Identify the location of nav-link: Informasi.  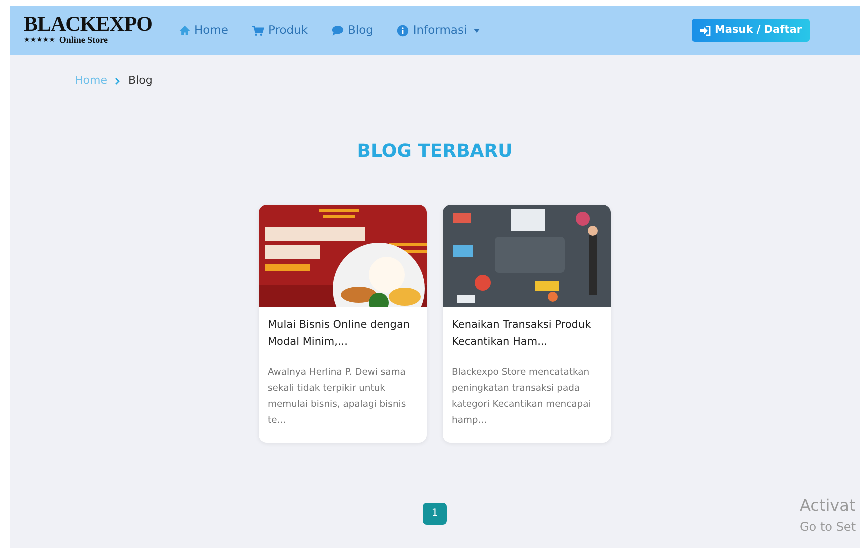
(438, 31).